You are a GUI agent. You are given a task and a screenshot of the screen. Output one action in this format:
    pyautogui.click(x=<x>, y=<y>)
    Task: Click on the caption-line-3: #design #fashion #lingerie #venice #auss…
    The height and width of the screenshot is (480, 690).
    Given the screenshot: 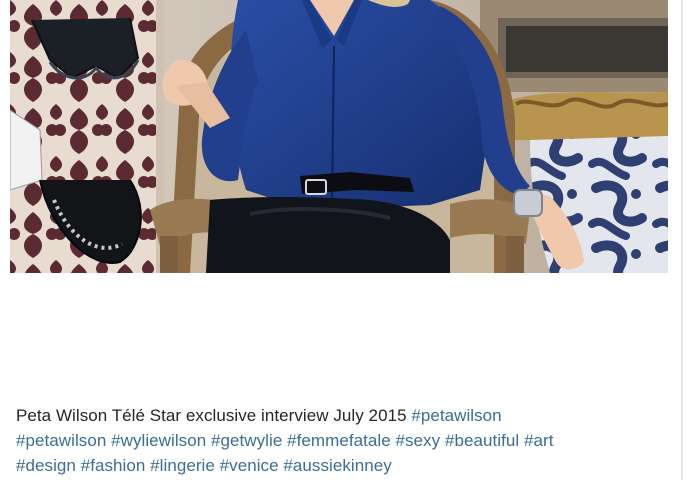 What is the action you would take?
    pyautogui.click(x=346, y=465)
    